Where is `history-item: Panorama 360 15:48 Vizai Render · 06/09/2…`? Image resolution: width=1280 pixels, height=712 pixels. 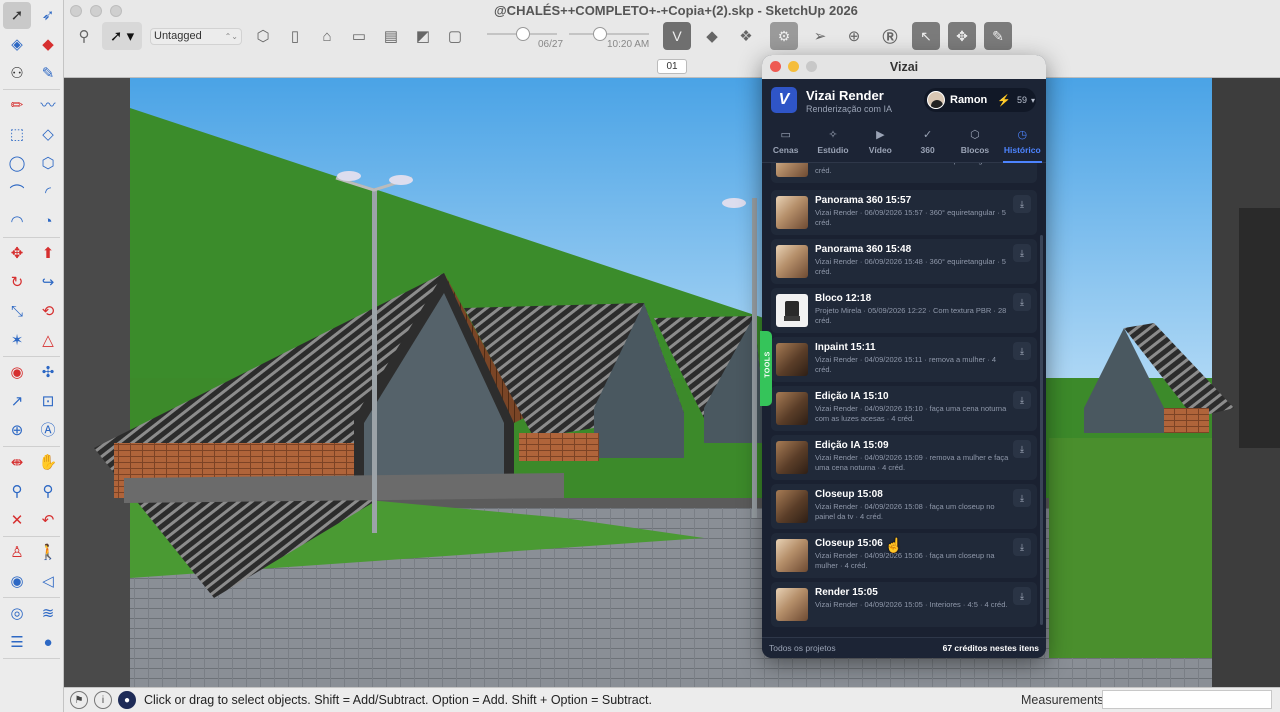 history-item: Panorama 360 15:48 Vizai Render · 06/09/2… is located at coordinates (904, 261).